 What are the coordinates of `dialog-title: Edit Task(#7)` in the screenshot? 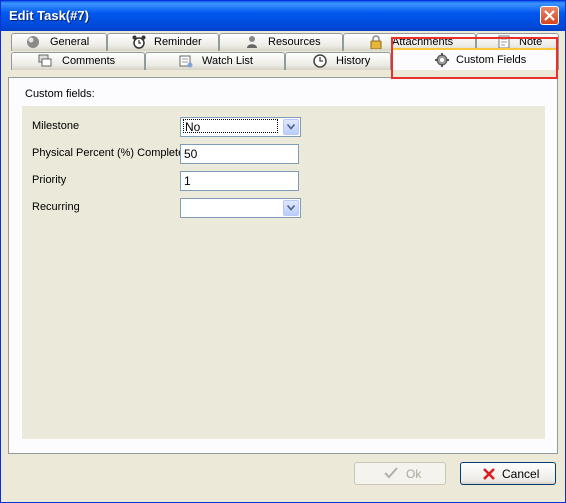 It's located at (49, 15).